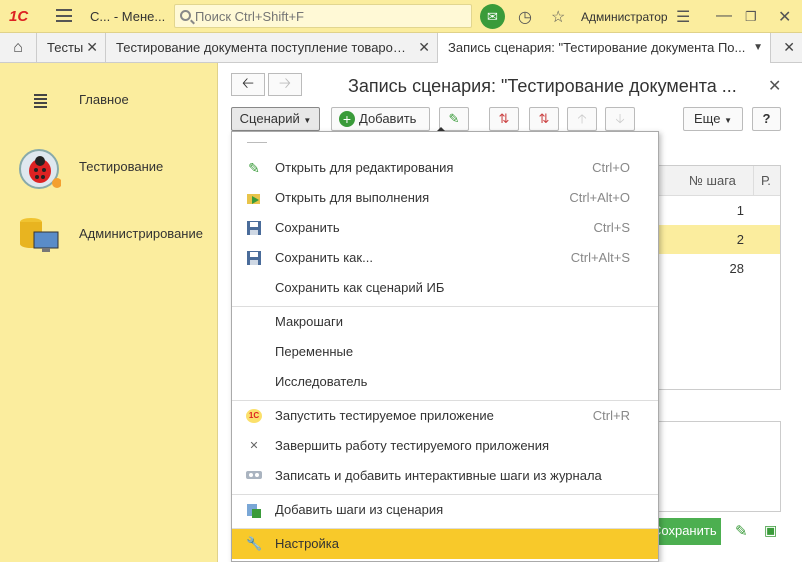 The height and width of the screenshot is (562, 802). I want to click on column-step-number: № шага, so click(712, 180).